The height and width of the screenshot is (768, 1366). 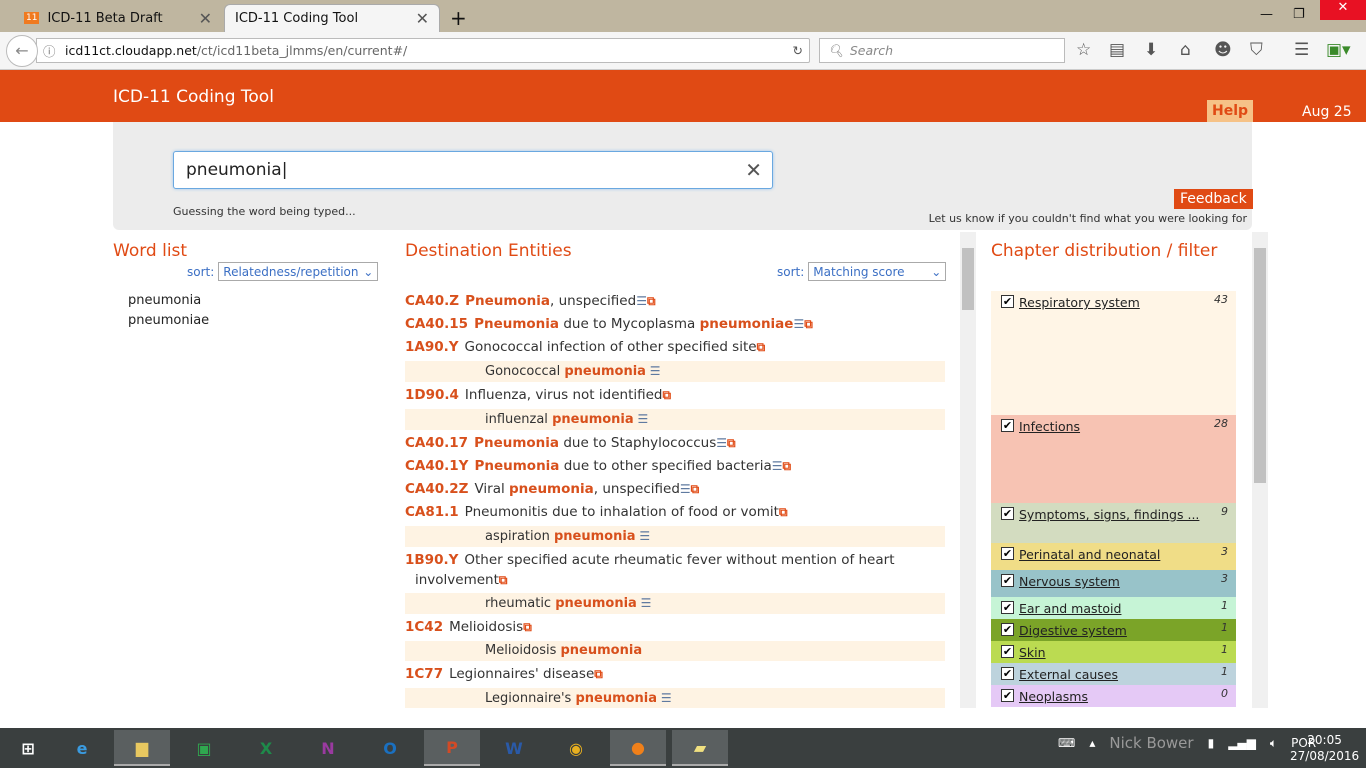 What do you see at coordinates (1299, 14) in the screenshot?
I see `restore-icon: ❐` at bounding box center [1299, 14].